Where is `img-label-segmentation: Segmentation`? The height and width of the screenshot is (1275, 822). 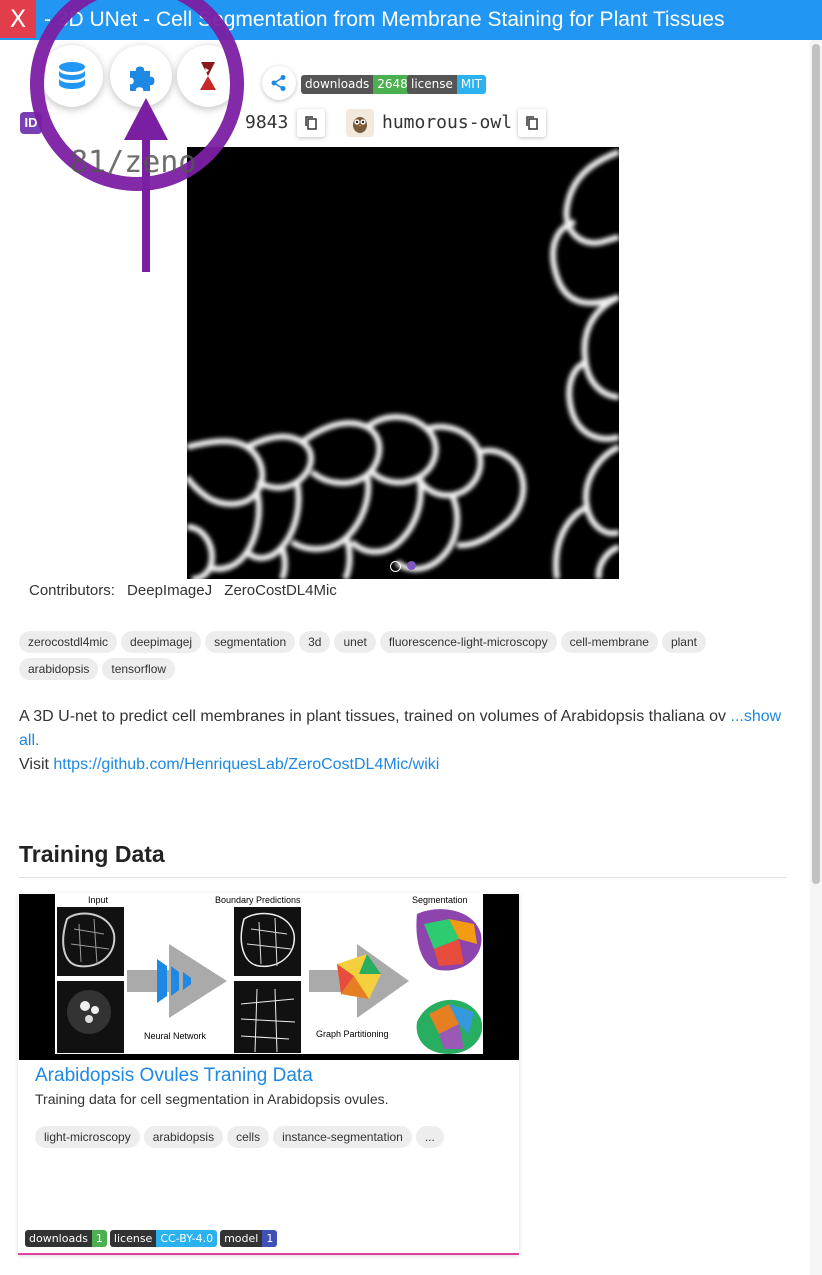
img-label-segmentation: Segmentation is located at coordinates (440, 900).